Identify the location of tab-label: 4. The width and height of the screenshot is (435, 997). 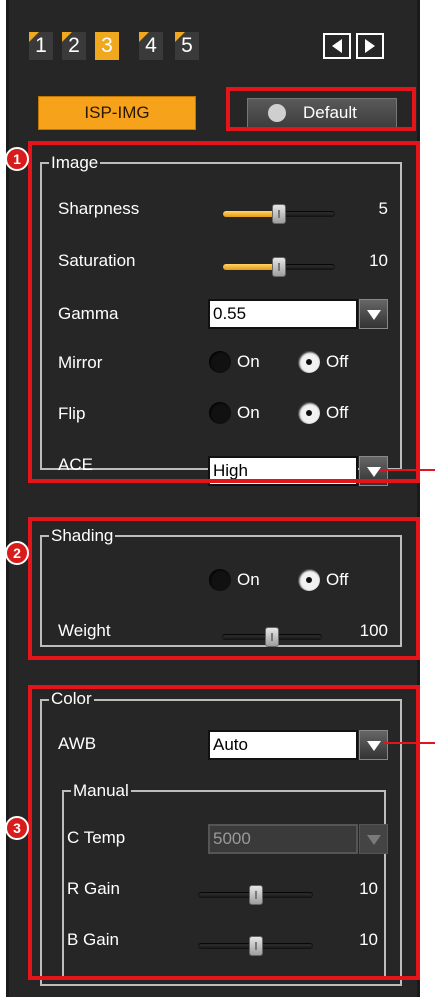
(151, 45).